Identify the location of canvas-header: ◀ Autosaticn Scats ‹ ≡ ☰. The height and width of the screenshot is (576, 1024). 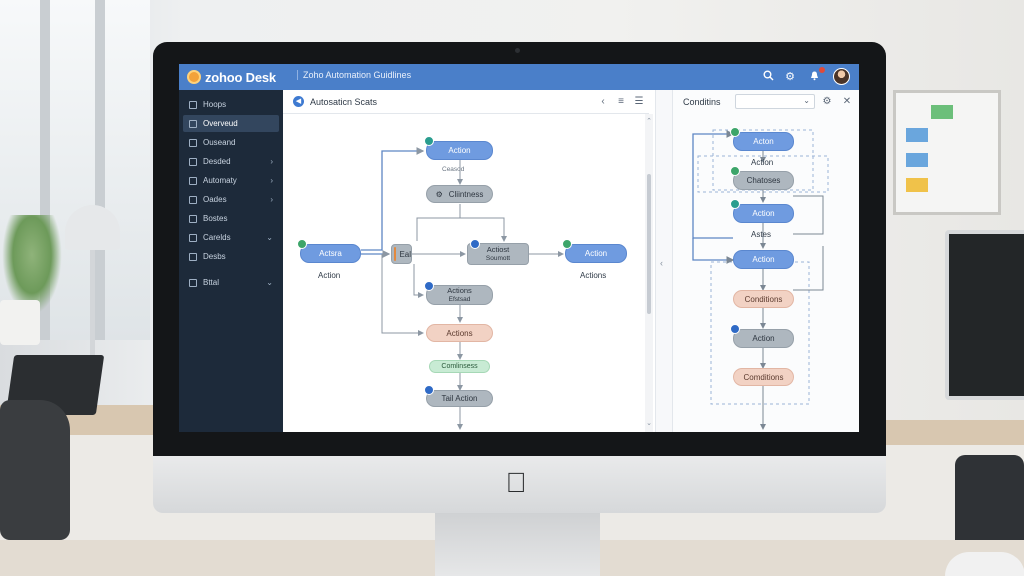
(466, 102).